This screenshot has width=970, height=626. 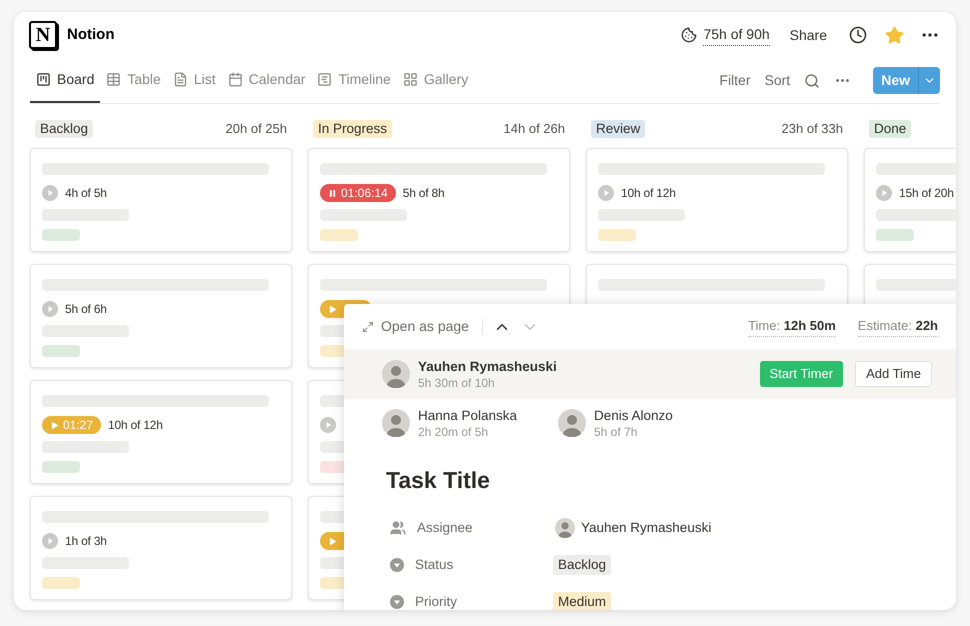 I want to click on column-tag: In Progress, so click(x=352, y=129).